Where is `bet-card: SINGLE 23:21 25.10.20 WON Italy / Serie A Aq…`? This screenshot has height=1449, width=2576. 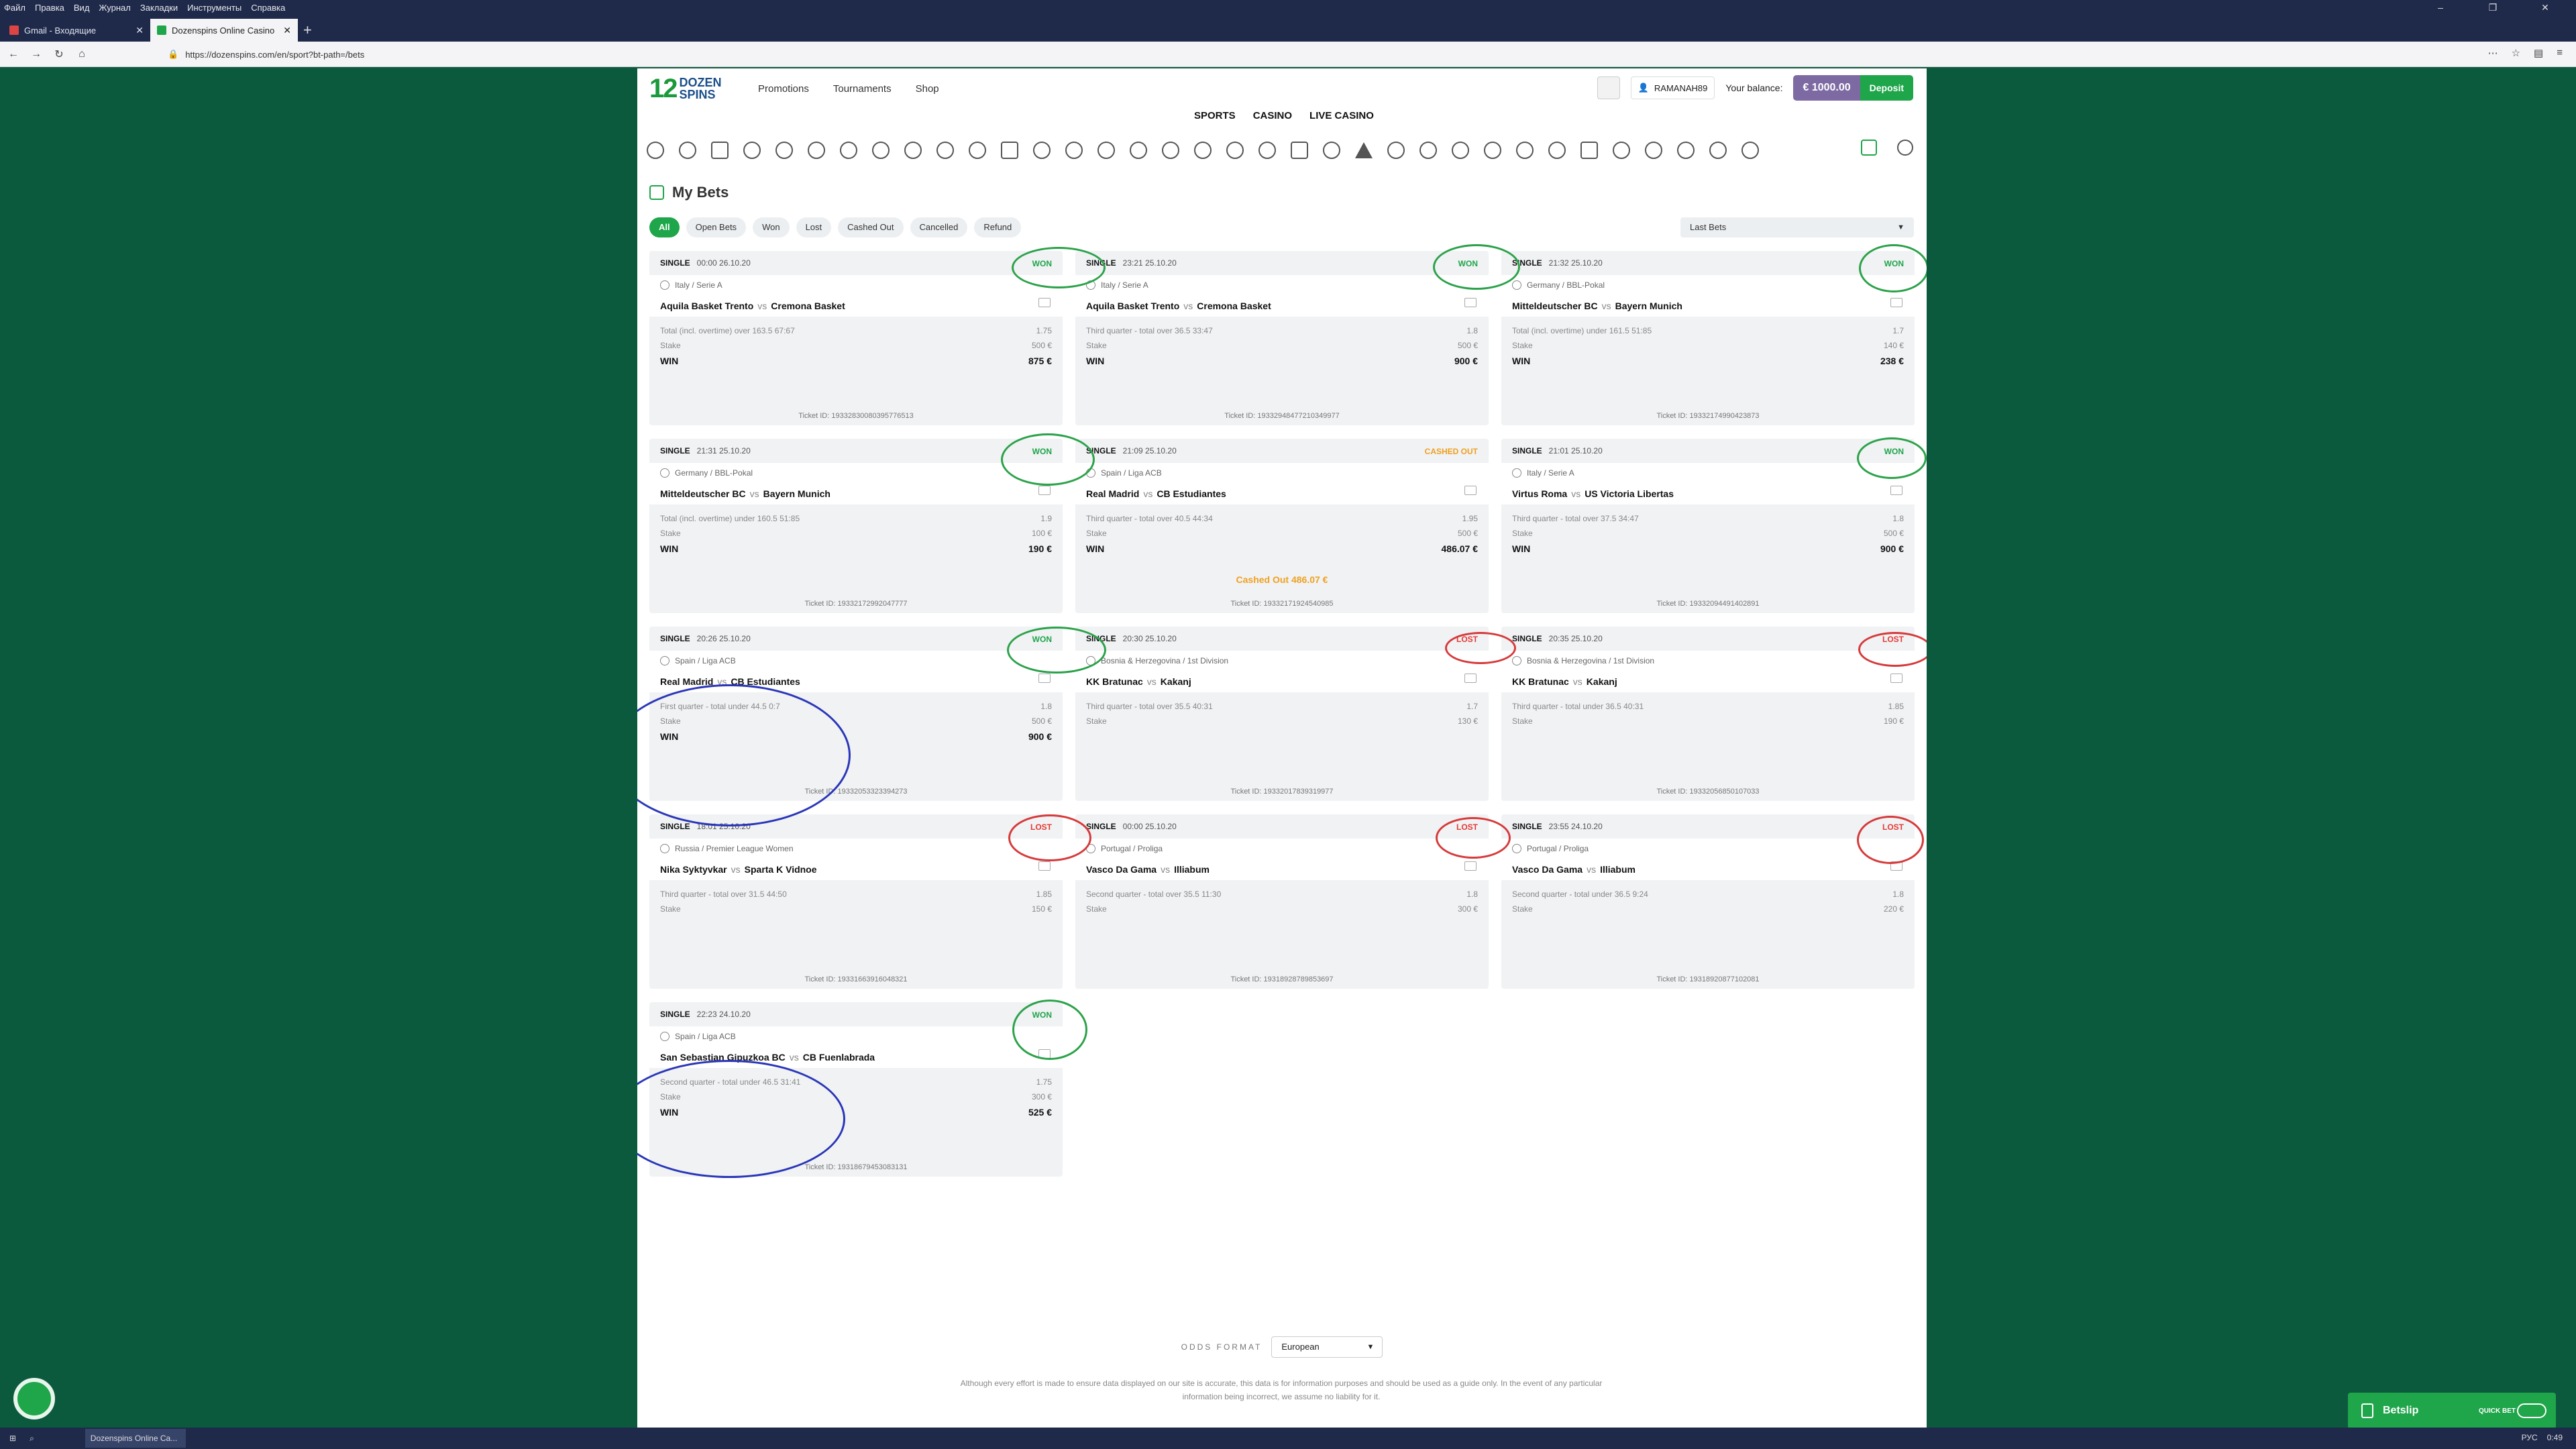 bet-card: SINGLE 23:21 25.10.20 WON Italy / Serie A Aq… is located at coordinates (1282, 338).